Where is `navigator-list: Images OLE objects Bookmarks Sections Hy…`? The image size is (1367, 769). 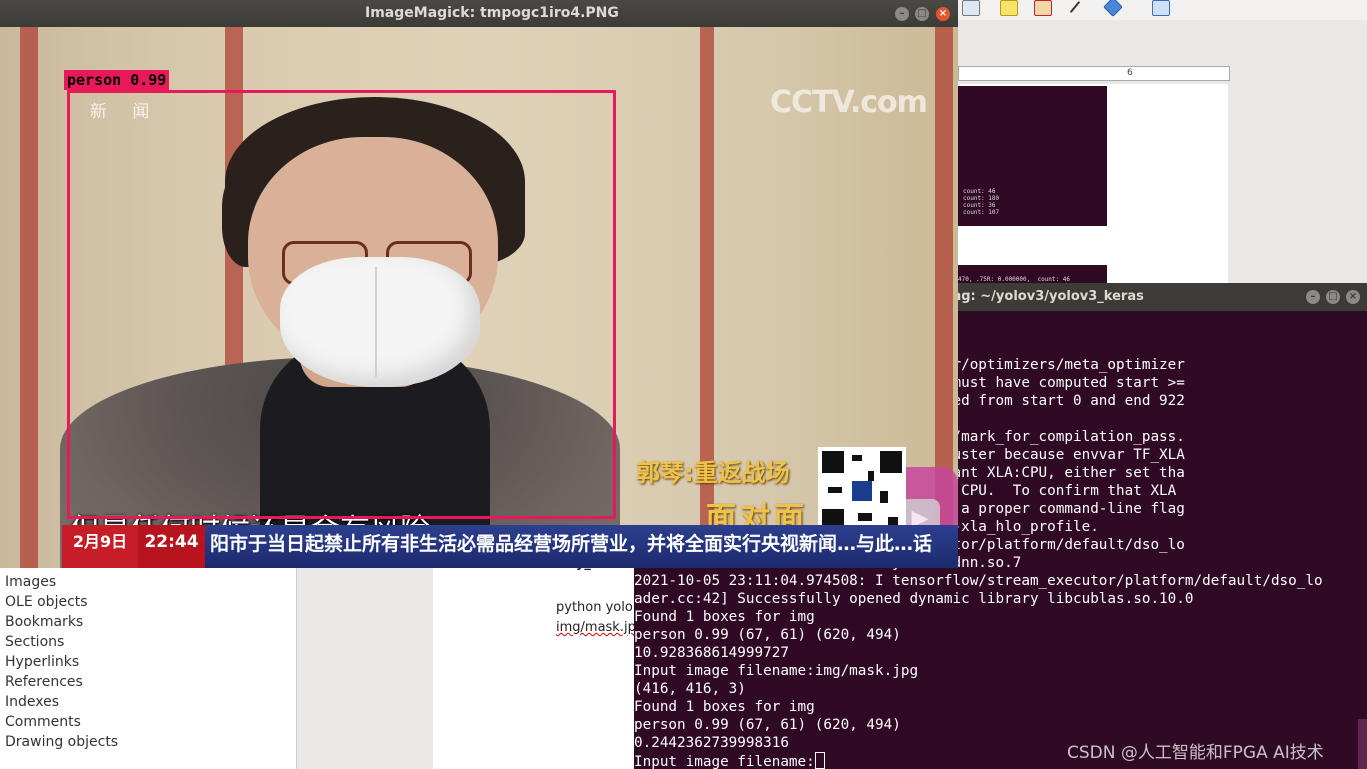
navigator-list: Images OLE objects Bookmarks Sections Hy… is located at coordinates (61, 662).